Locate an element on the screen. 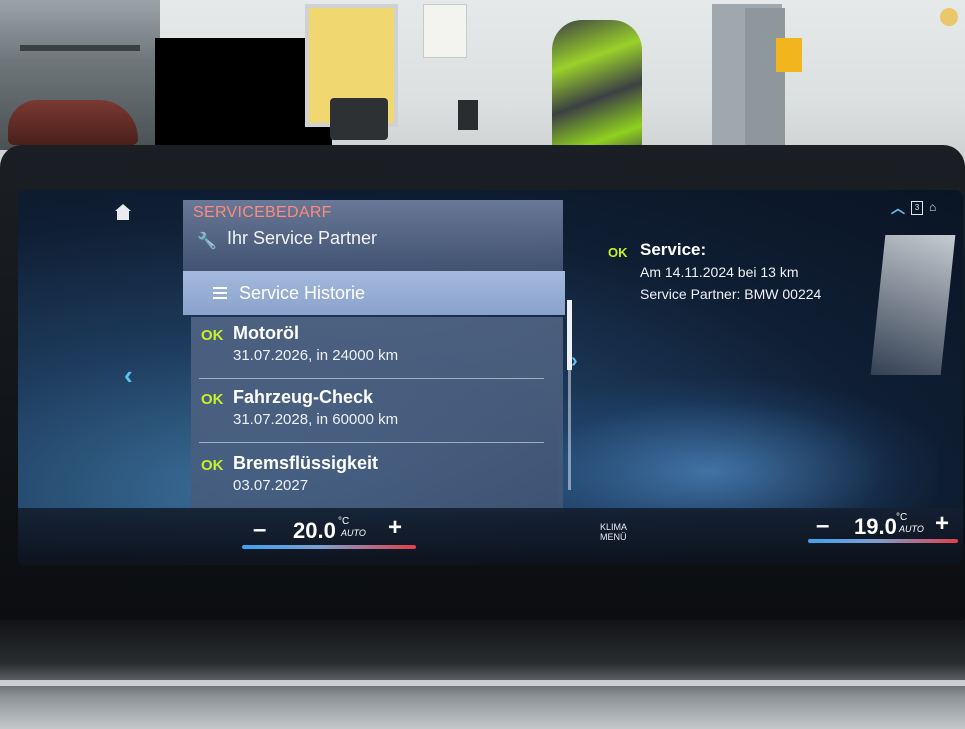 Image resolution: width=965 pixels, height=729 pixels. menu-item-service-historie: Service Historie is located at coordinates (374, 293).